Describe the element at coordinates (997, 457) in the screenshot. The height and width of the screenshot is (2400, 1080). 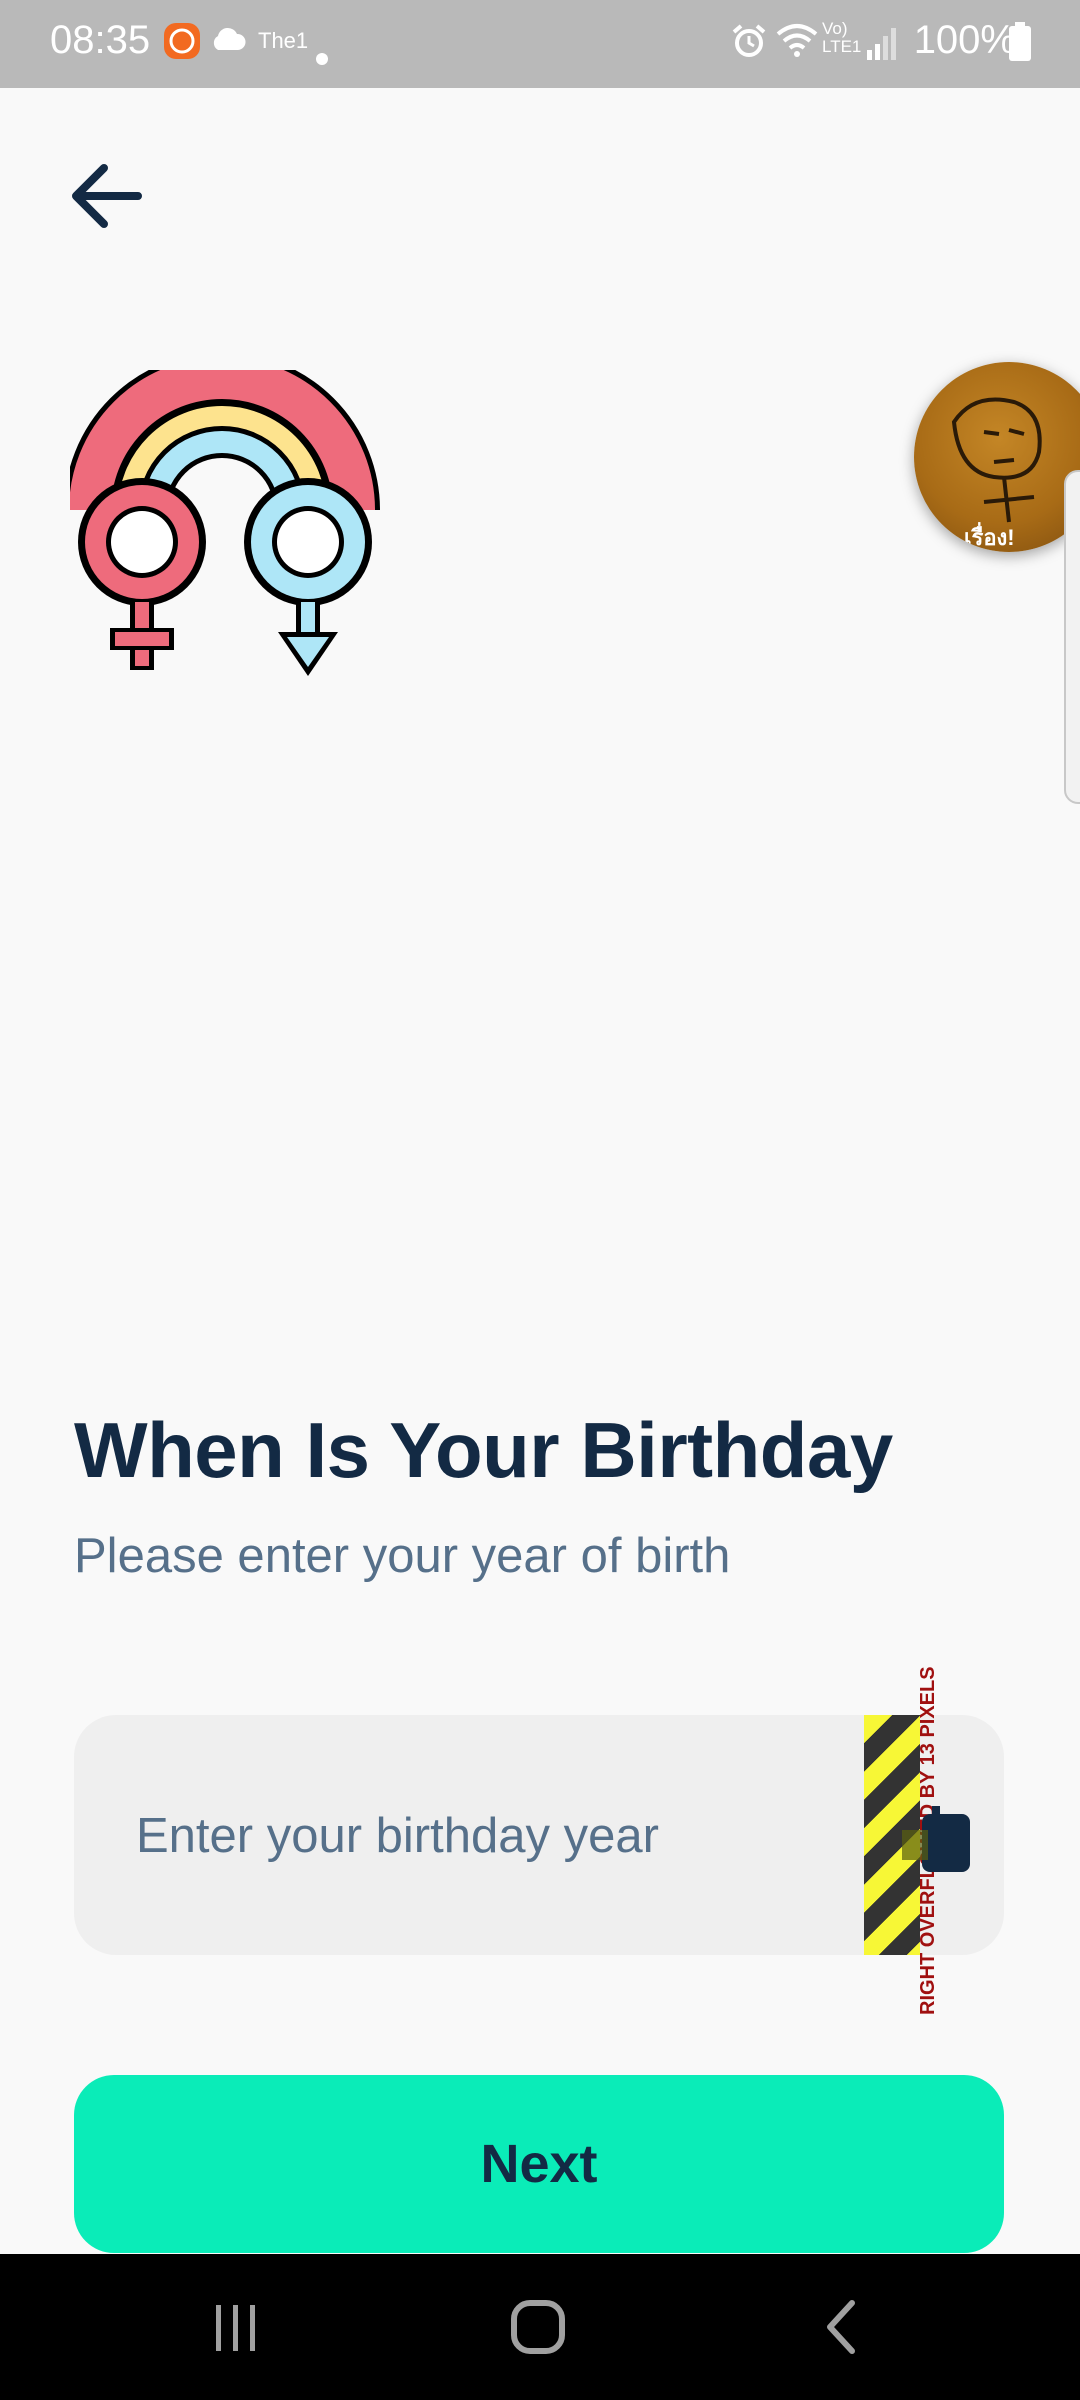
I see `floating-chat-bubble: เรื่อง!` at that location.